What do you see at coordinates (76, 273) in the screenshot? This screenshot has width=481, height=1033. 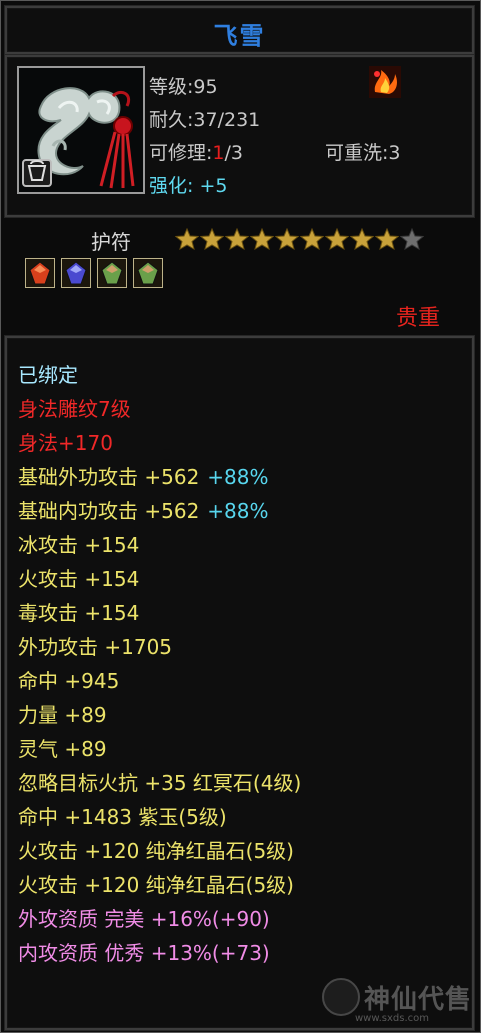 I see `purple-gem-icon` at bounding box center [76, 273].